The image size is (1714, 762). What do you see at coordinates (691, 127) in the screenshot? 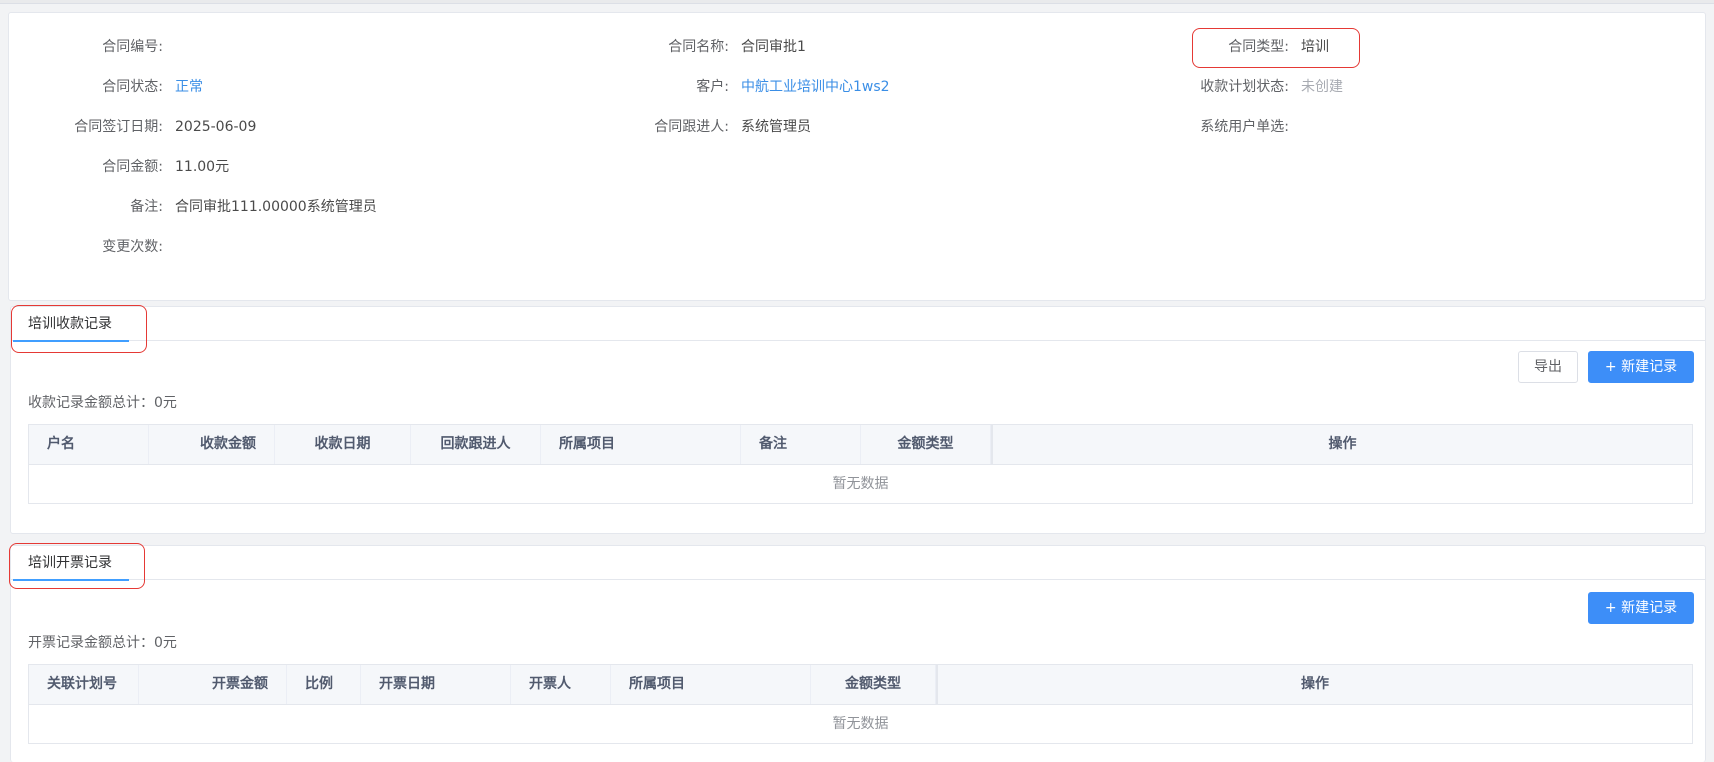
I see `field-label: 合同跟进人:` at bounding box center [691, 127].